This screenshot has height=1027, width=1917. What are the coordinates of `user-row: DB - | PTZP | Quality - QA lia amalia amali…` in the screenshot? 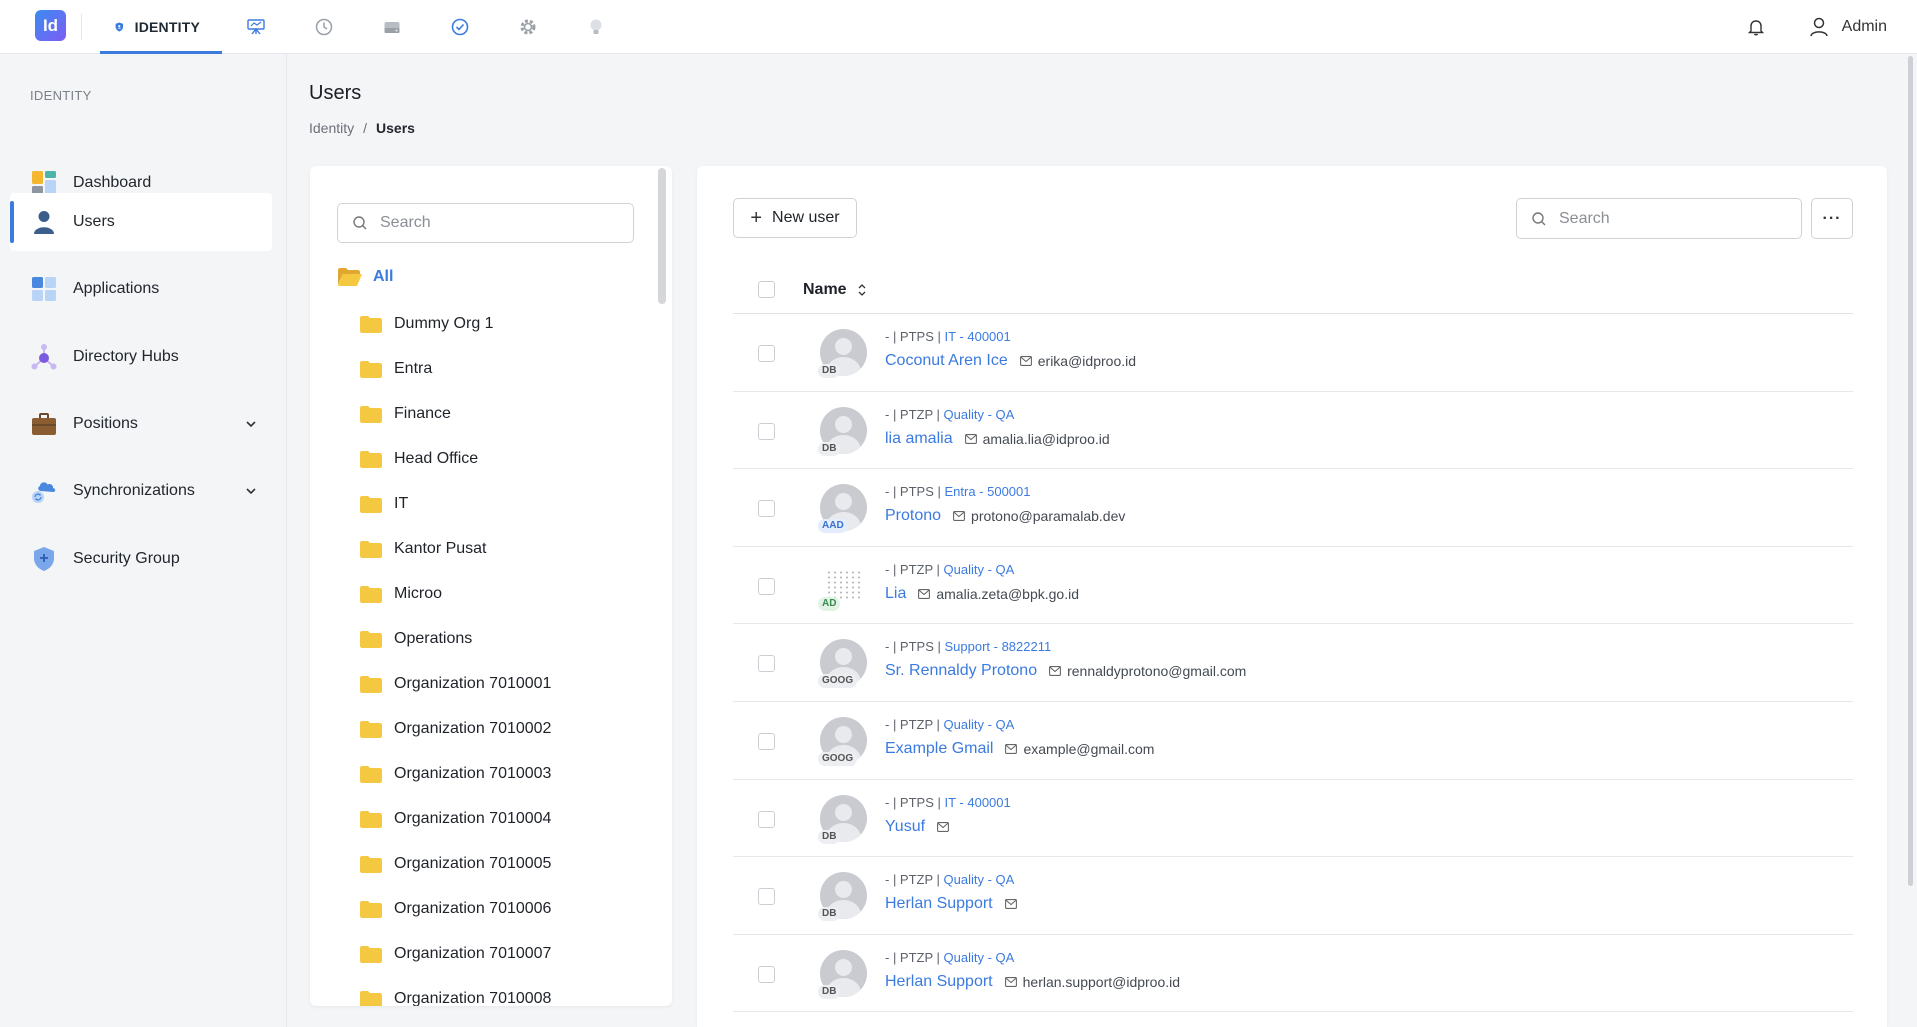 It's located at (1293, 431).